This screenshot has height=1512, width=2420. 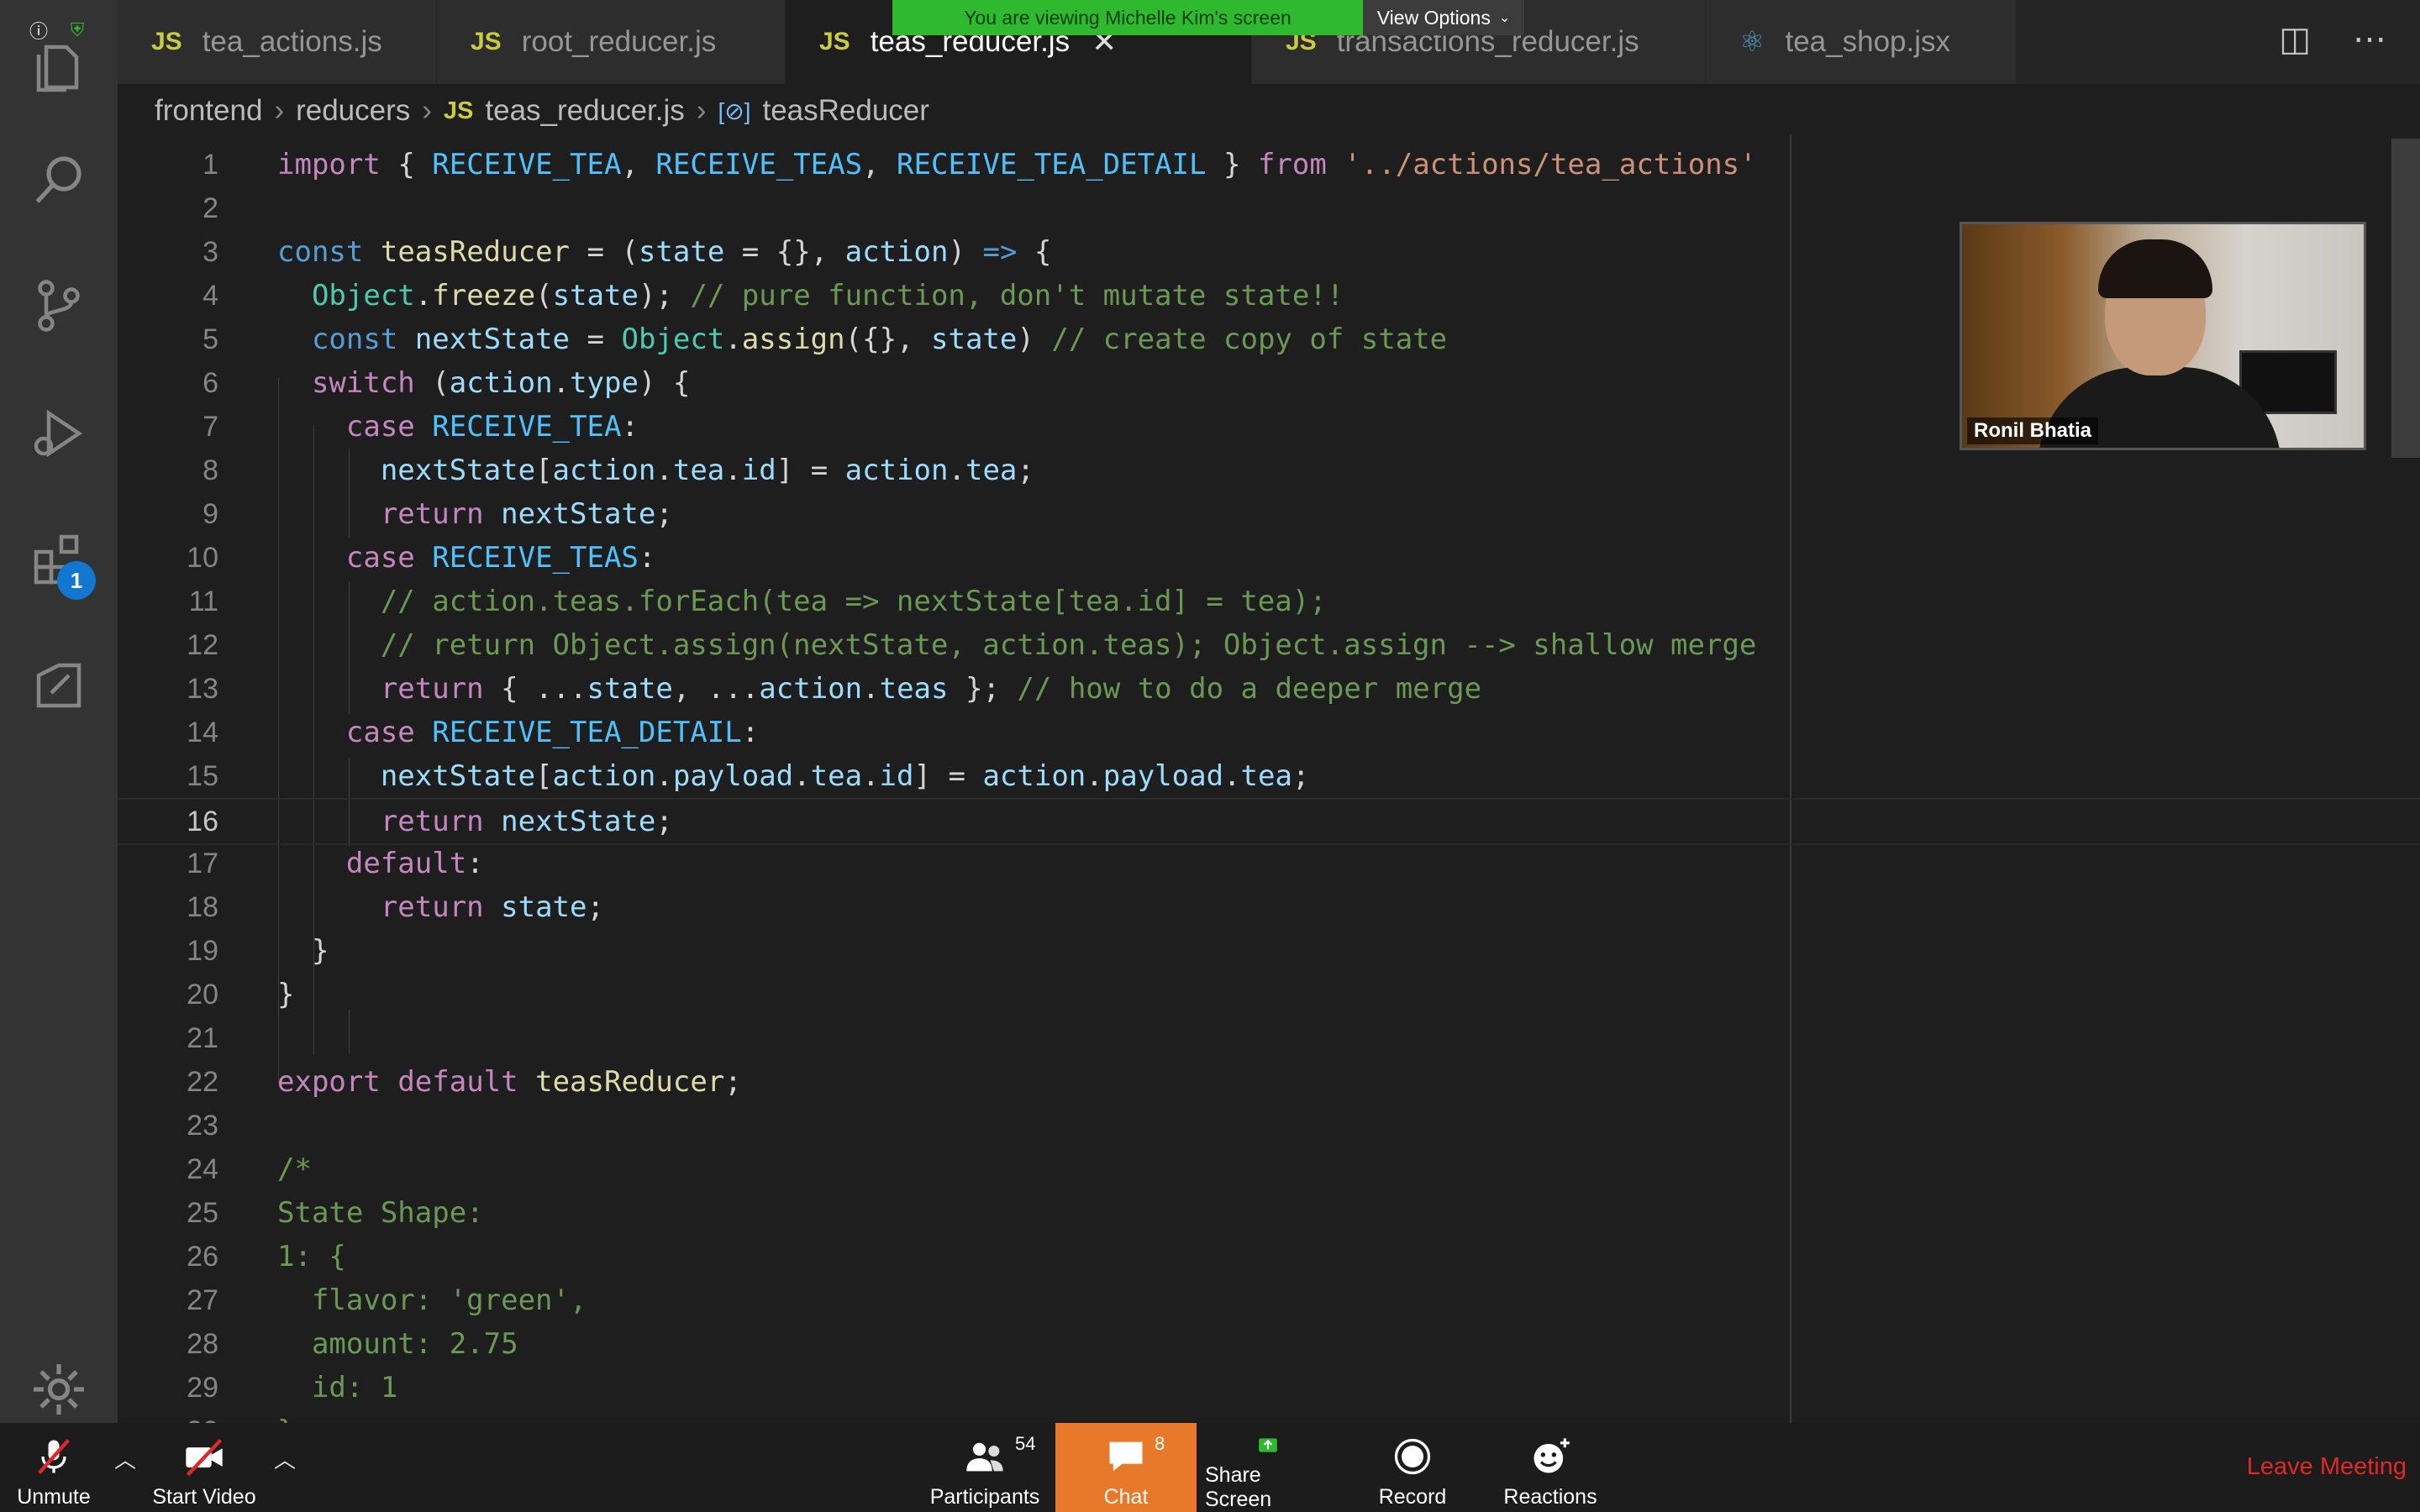 What do you see at coordinates (2405, 298) in the screenshot?
I see `editor-scrollbar` at bounding box center [2405, 298].